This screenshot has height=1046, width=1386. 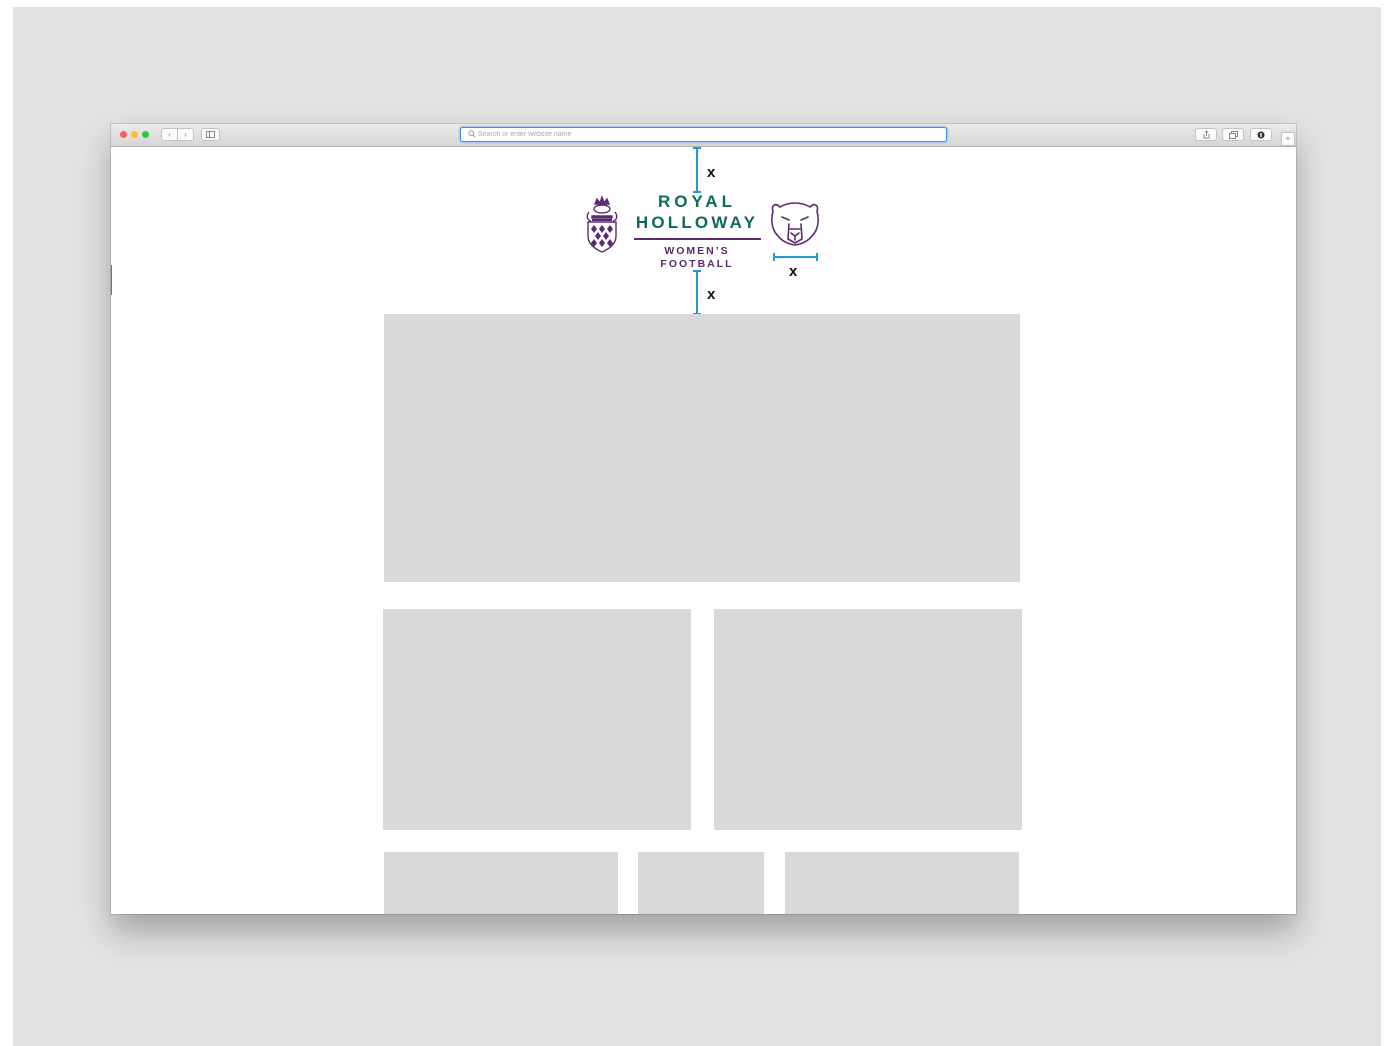 What do you see at coordinates (697, 222) in the screenshot?
I see `wordmark-holloway: HOLLOWAY` at bounding box center [697, 222].